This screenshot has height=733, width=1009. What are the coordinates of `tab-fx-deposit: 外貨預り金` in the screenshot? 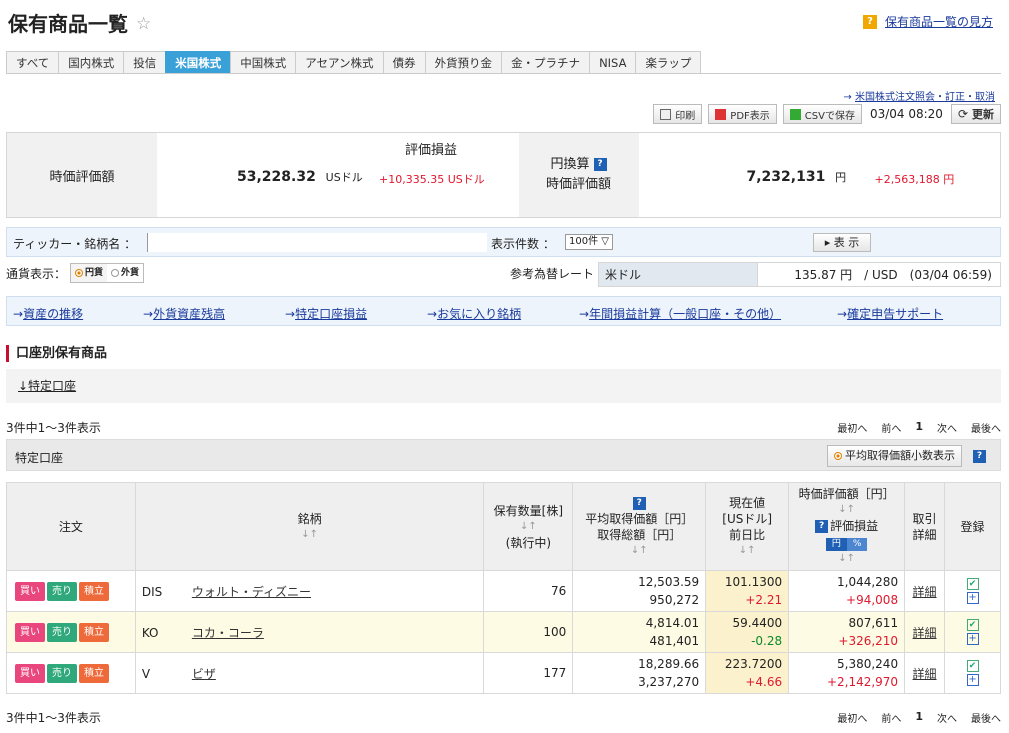 It's located at (463, 62).